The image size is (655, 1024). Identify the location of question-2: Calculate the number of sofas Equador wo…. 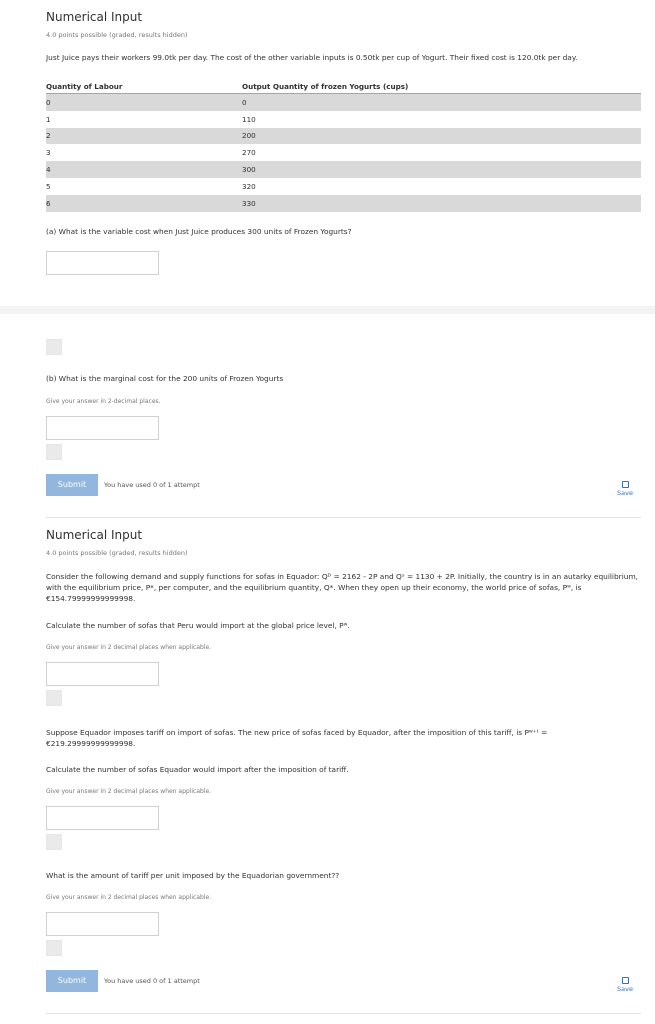
(197, 769).